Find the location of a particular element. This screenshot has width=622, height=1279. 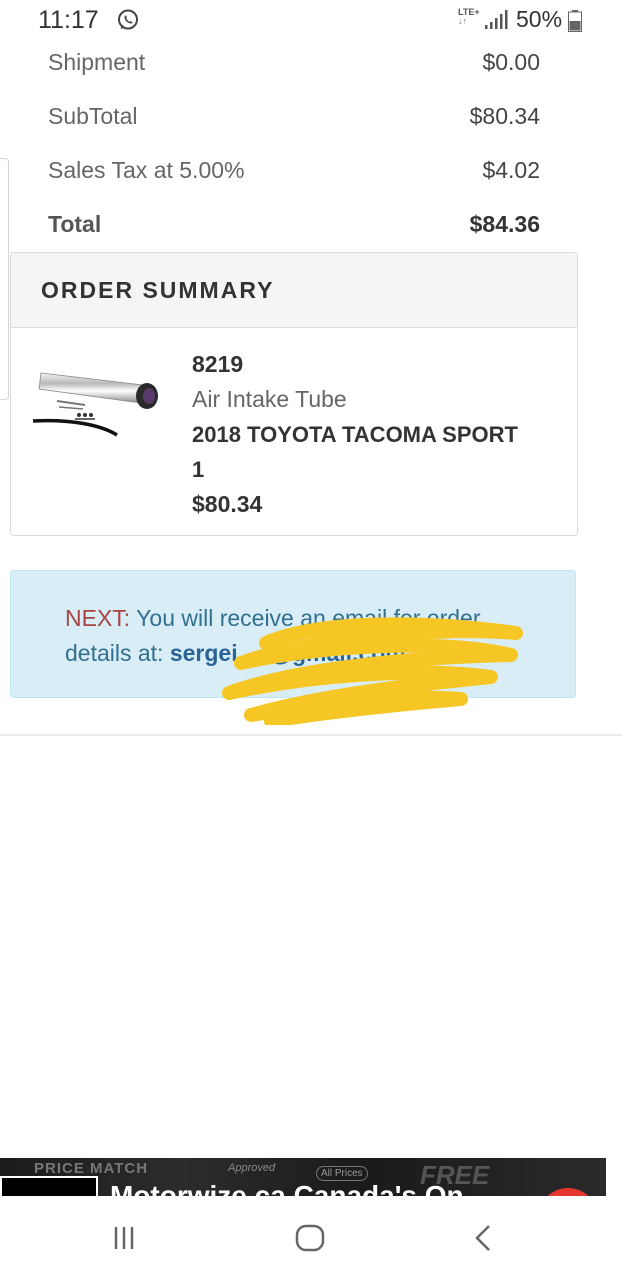

status-bar: 11:17 LTE+ ↓↑ 50% is located at coordinates (311, 22).